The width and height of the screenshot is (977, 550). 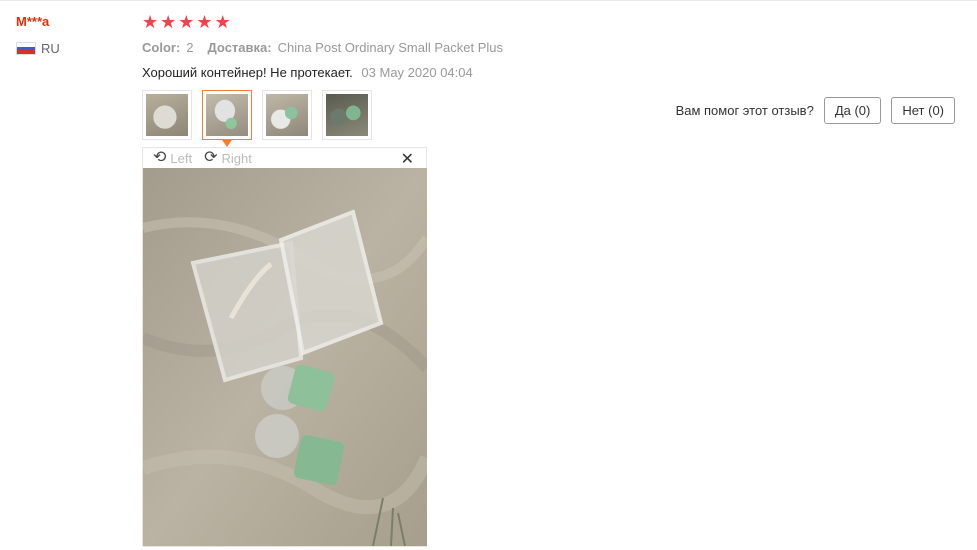 I want to click on delivery-label: Доставка:, so click(x=239, y=47).